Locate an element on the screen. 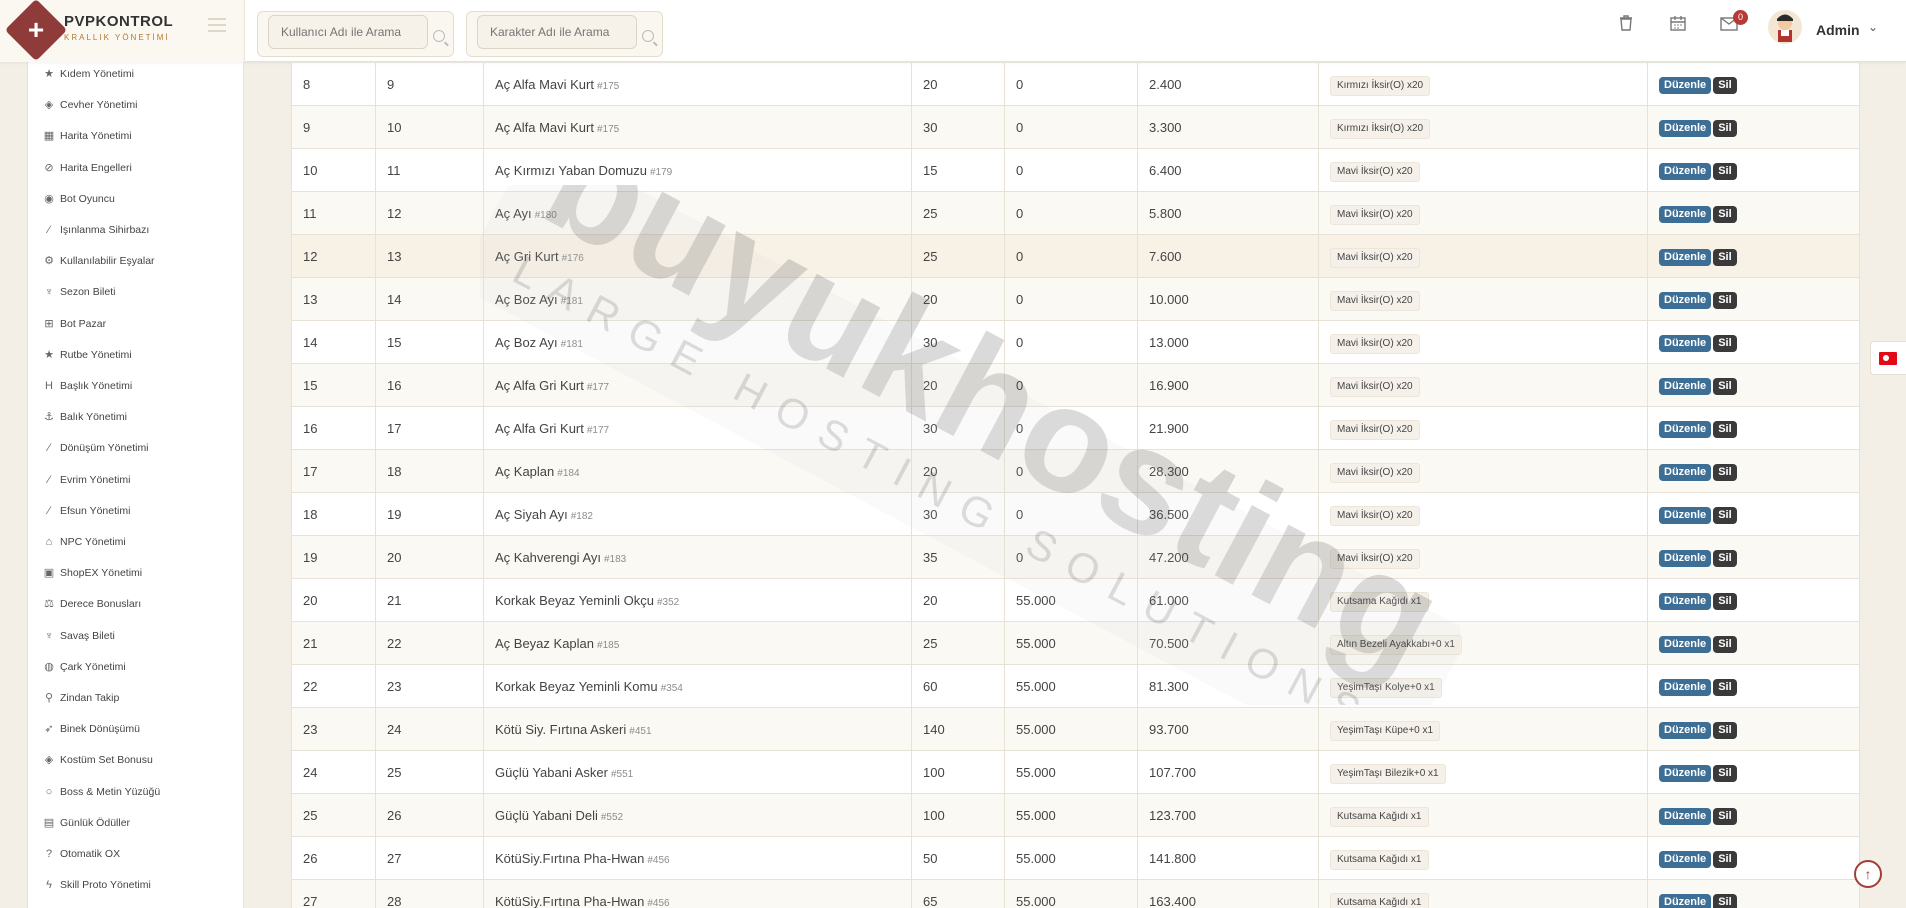 This screenshot has width=1906, height=908. cell-level: 20 is located at coordinates (430, 557).